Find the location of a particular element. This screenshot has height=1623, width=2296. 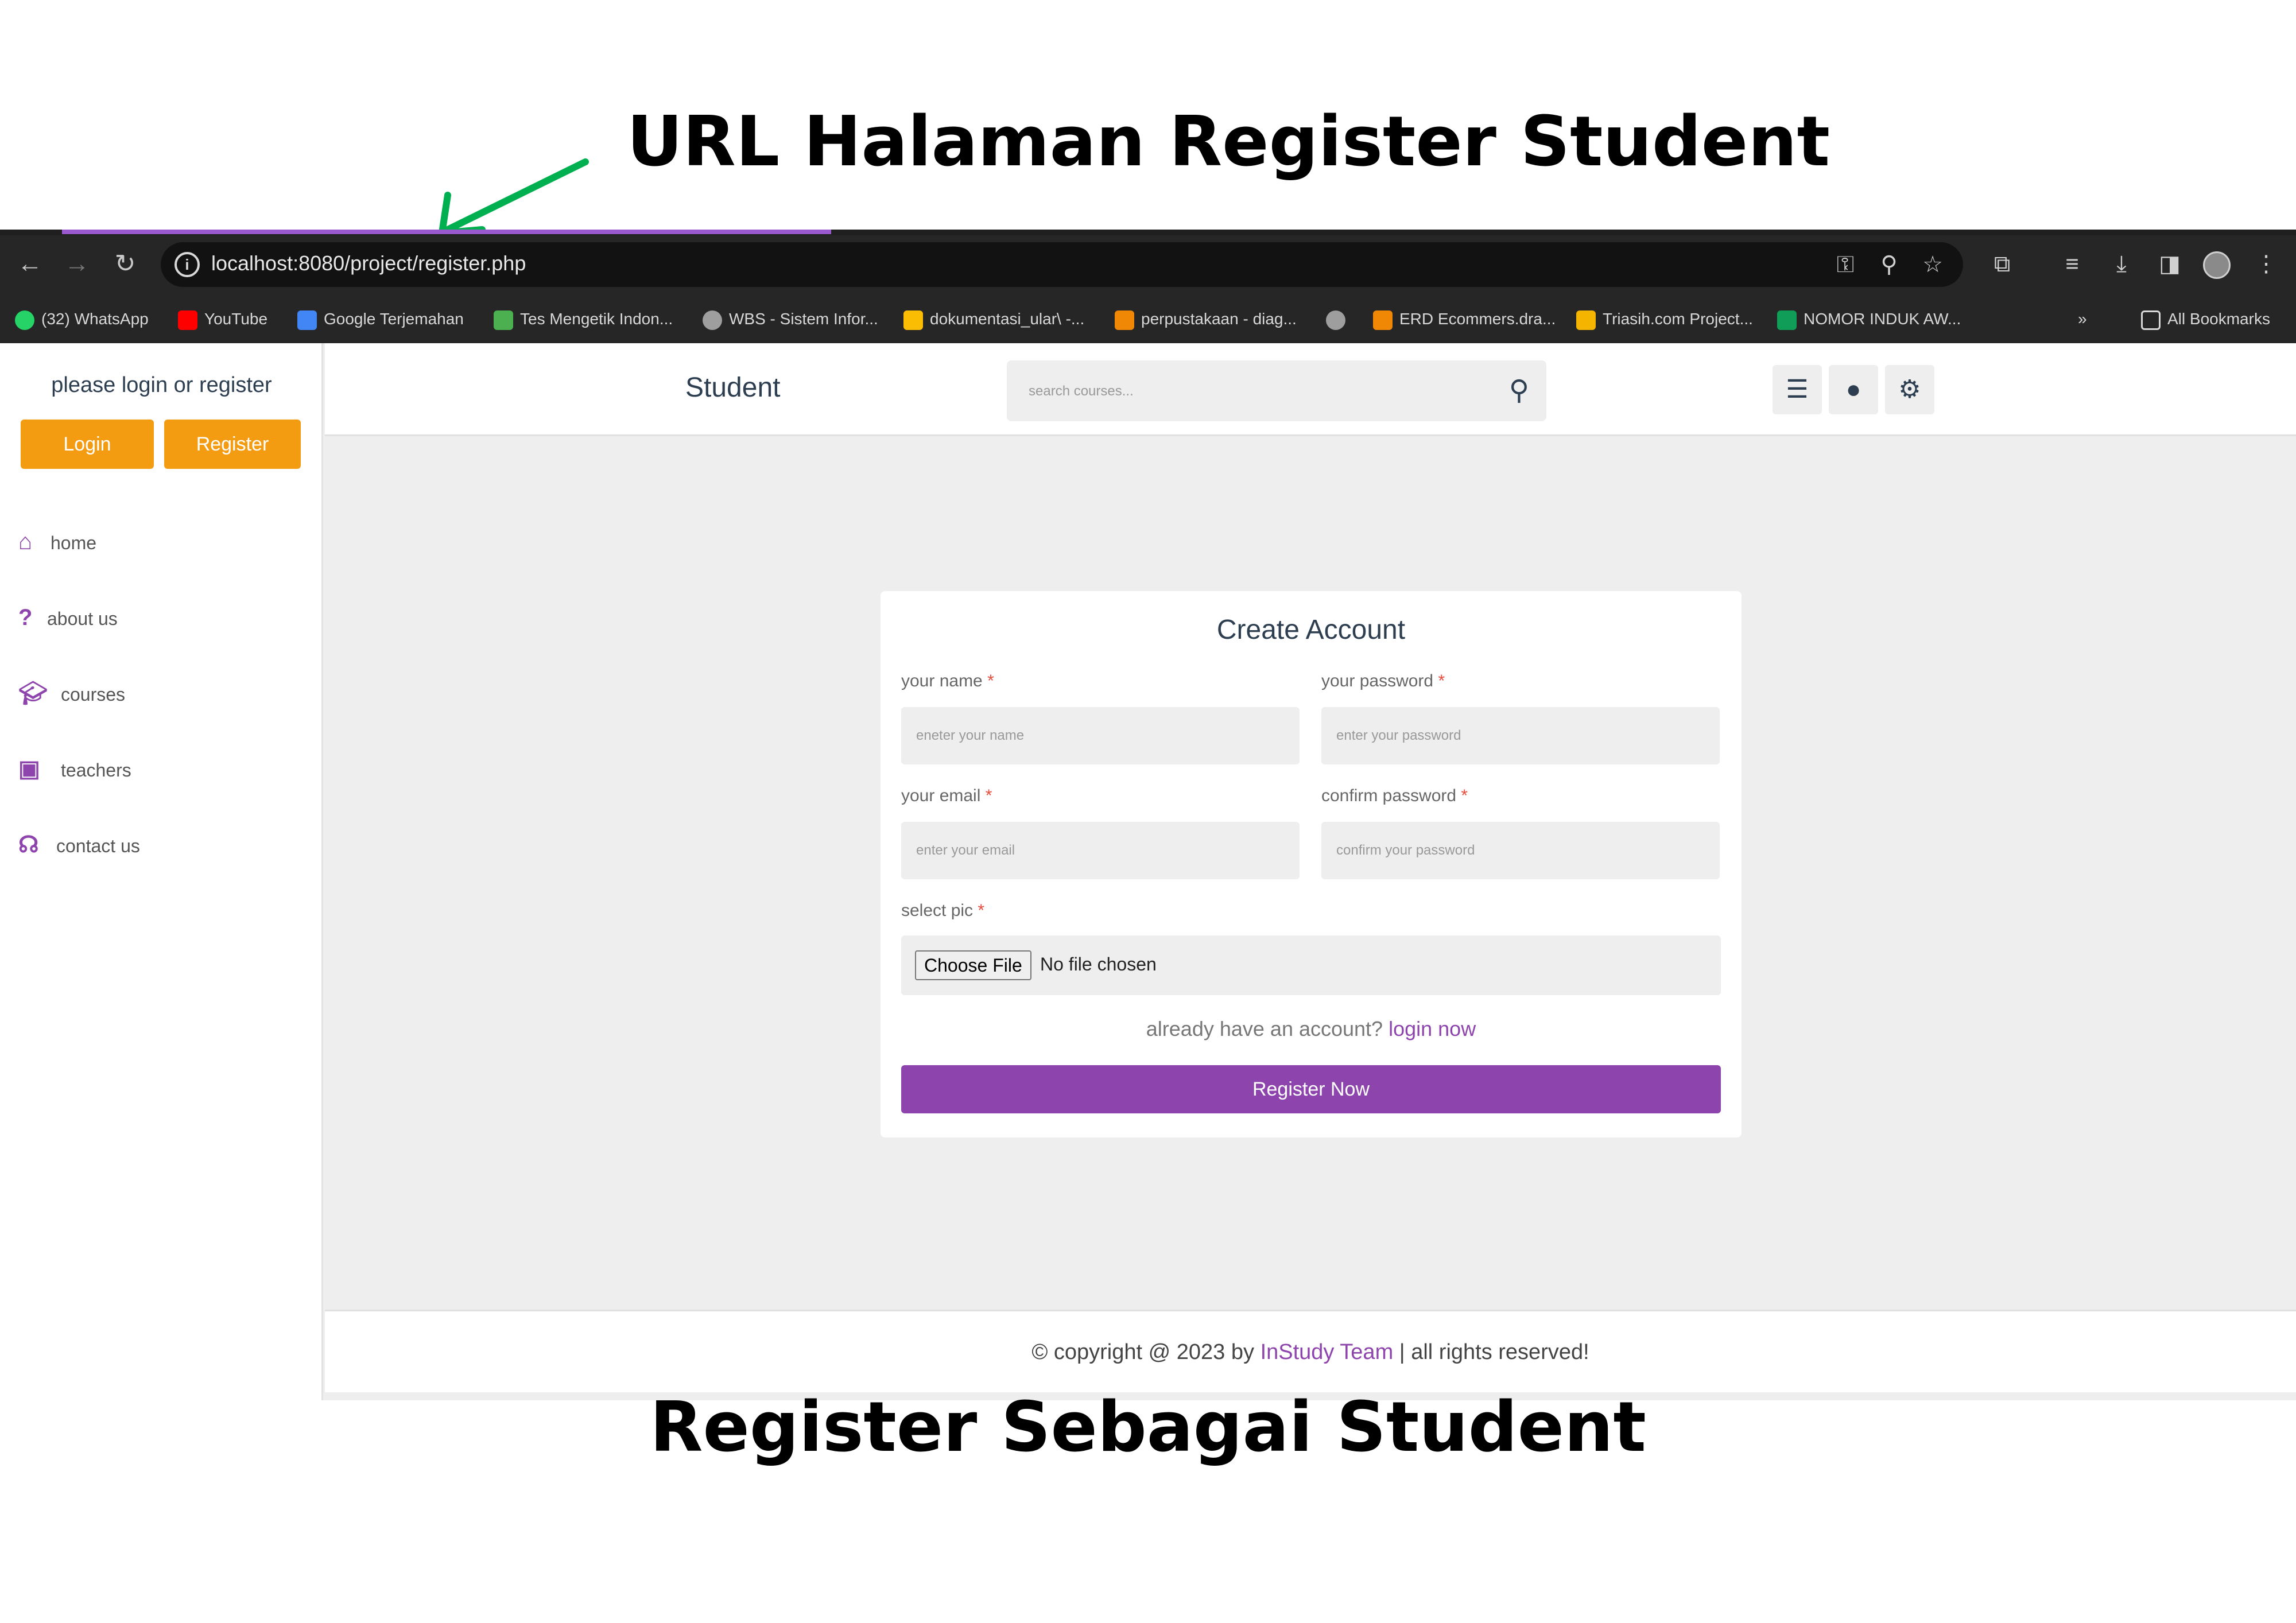

search-input: search courses... ⚲ is located at coordinates (1276, 390).